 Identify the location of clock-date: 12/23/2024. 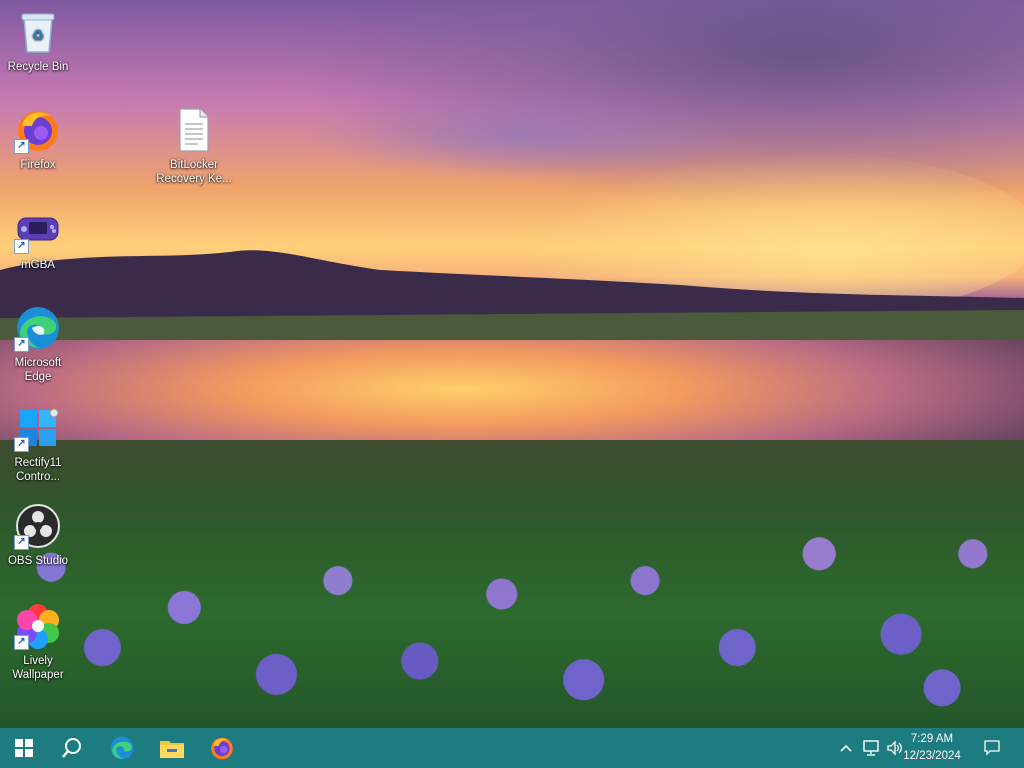
(932, 756).